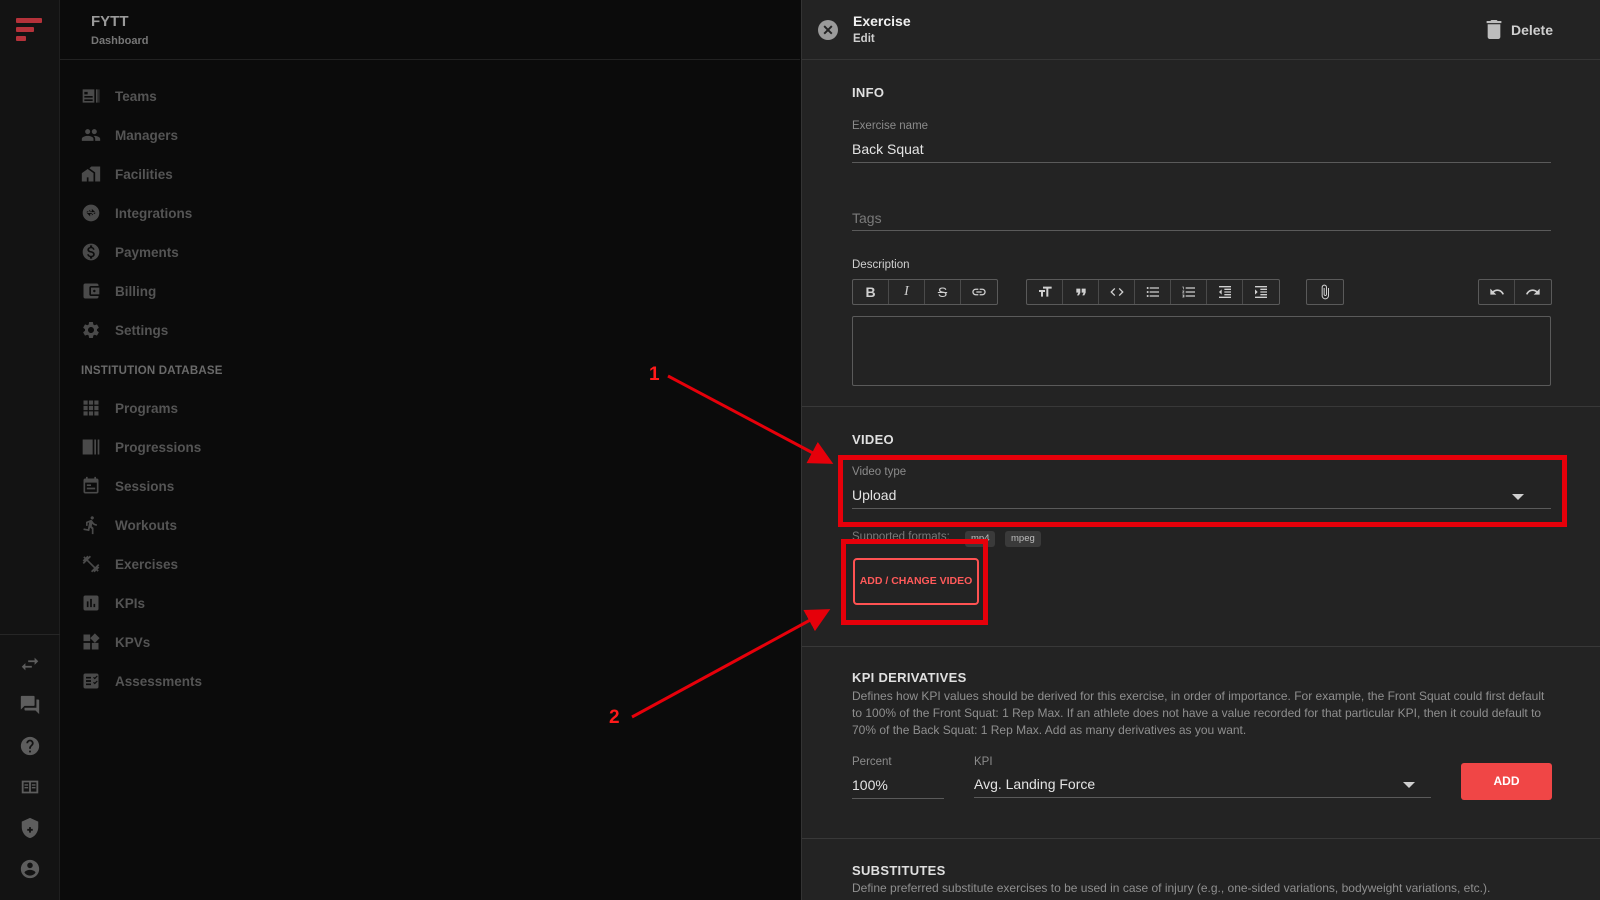 The height and width of the screenshot is (900, 1600). Describe the element at coordinates (1202, 797) in the screenshot. I see `kpi-underline` at that location.